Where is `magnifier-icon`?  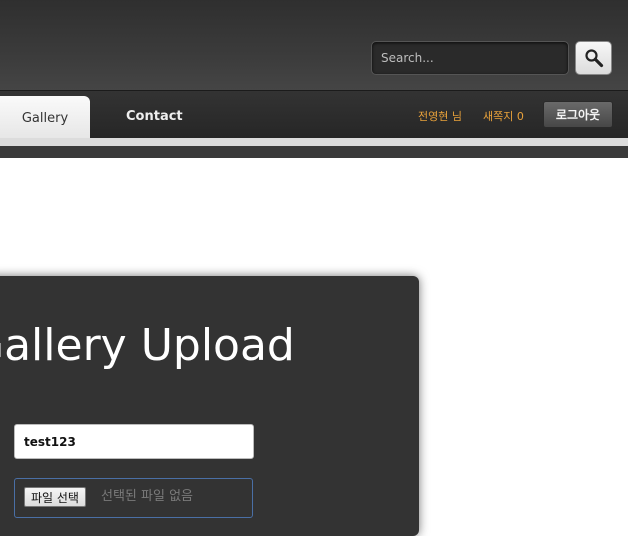
magnifier-icon is located at coordinates (593, 58).